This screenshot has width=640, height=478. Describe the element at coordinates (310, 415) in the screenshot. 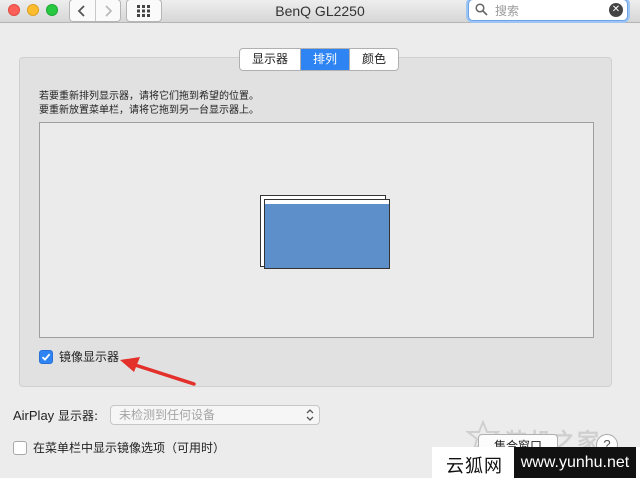

I see `select-arrows-icon` at that location.